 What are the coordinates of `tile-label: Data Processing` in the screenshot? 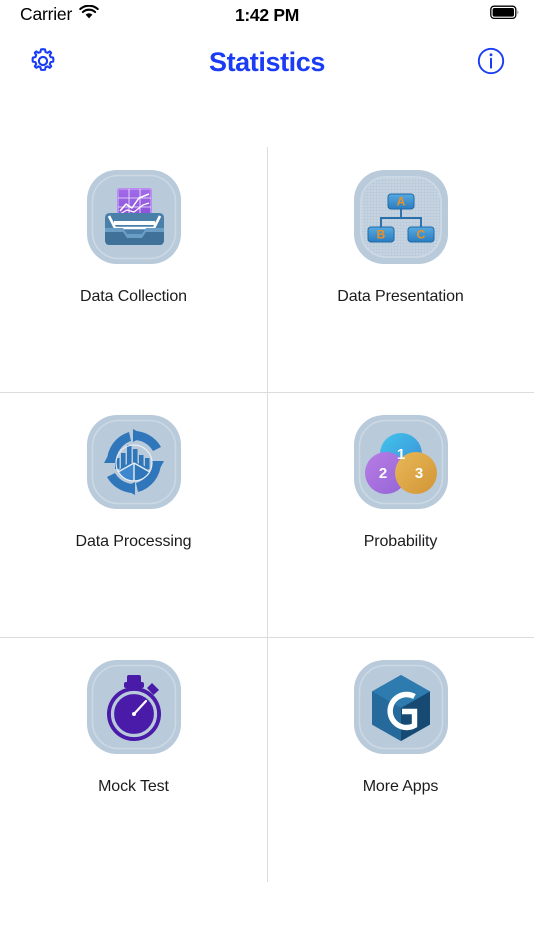 It's located at (133, 541).